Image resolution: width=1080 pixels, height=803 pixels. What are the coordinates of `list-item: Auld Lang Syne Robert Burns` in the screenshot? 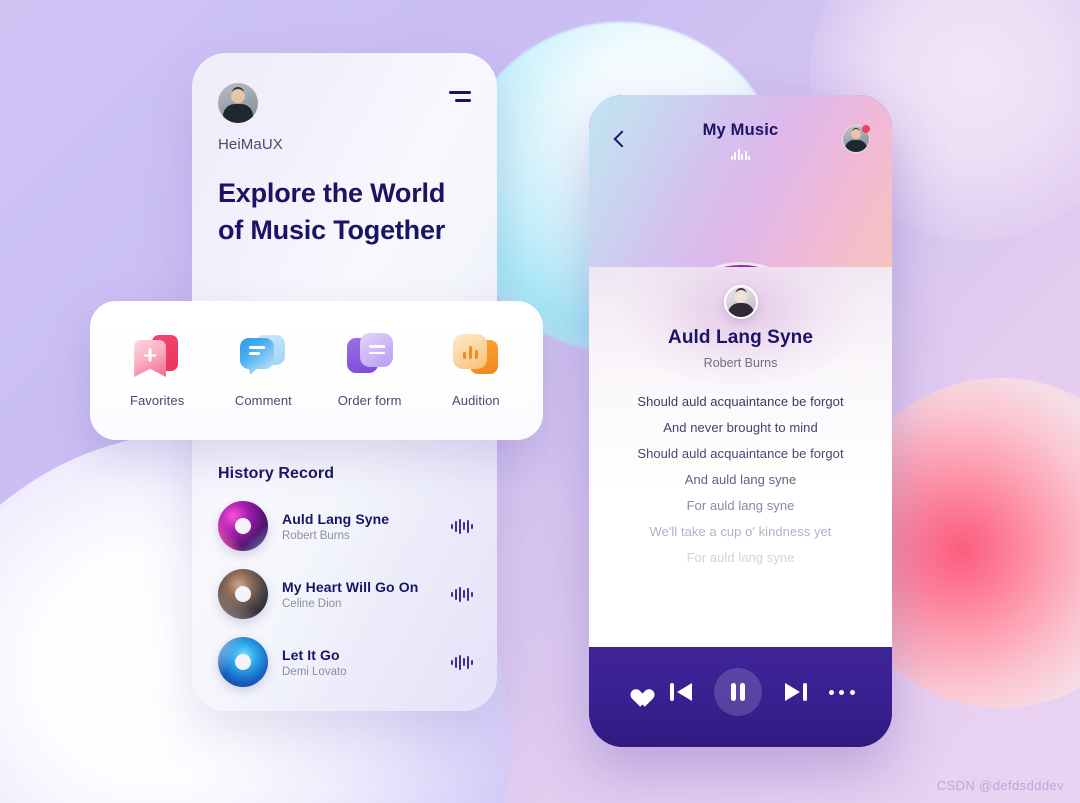 It's located at (347, 526).